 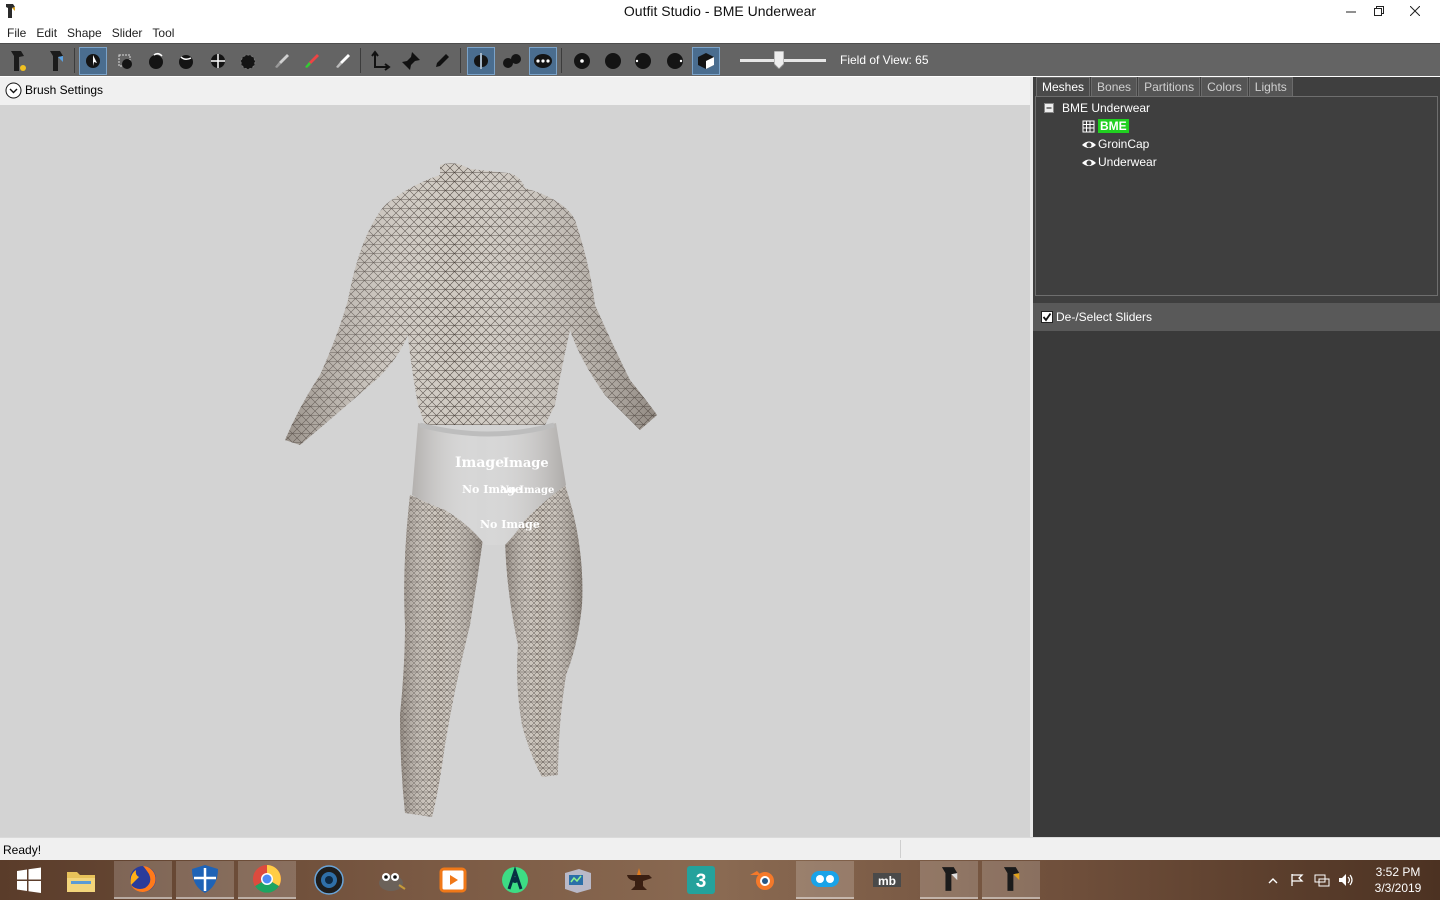 I want to click on clock-time: 3:52 PM, so click(x=1398, y=872).